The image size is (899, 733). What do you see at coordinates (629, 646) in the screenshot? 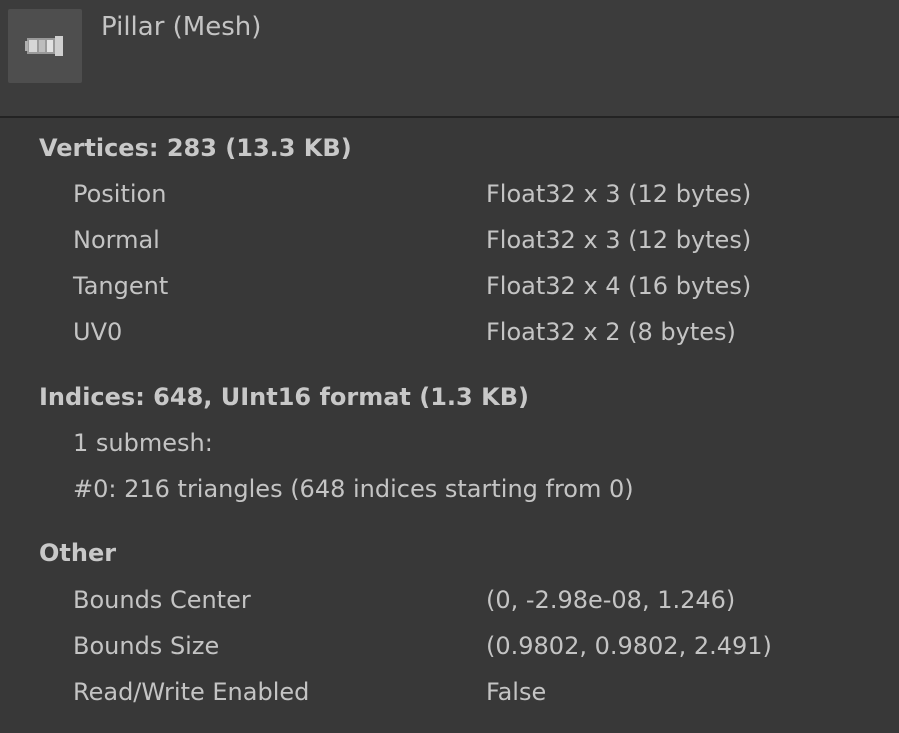
I see `other-value-bounds-size: (0.9802, 0.9802, 2.491)` at bounding box center [629, 646].